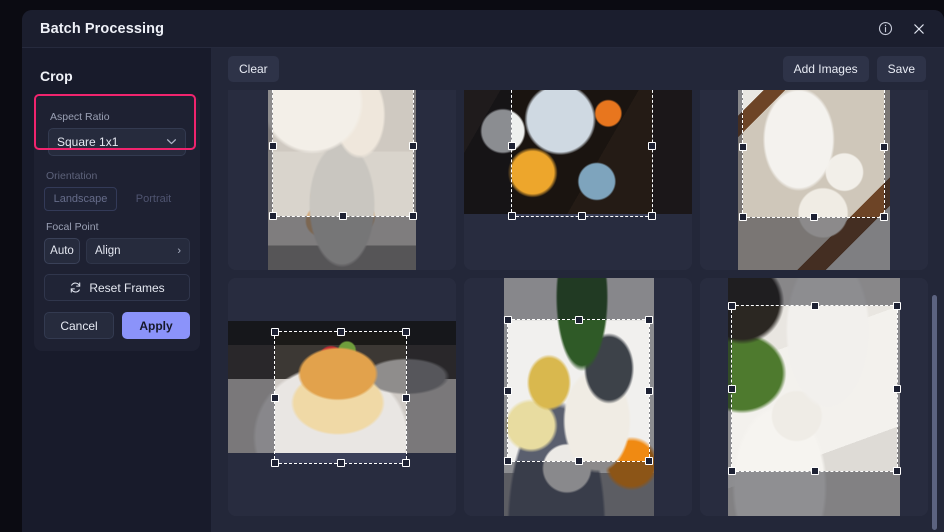 This screenshot has width=944, height=532. What do you see at coordinates (80, 199) in the screenshot?
I see `orientation-option-landscape: Landscape` at bounding box center [80, 199].